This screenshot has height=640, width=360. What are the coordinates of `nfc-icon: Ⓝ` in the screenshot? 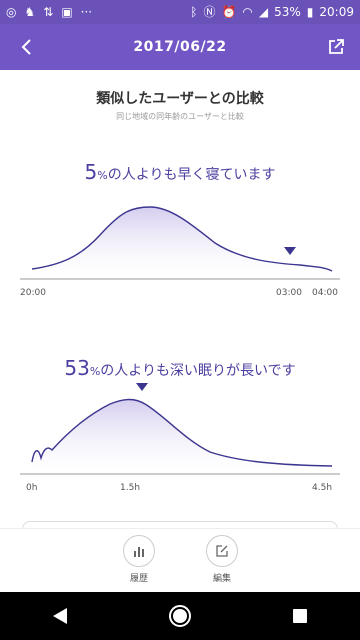 It's located at (209, 12).